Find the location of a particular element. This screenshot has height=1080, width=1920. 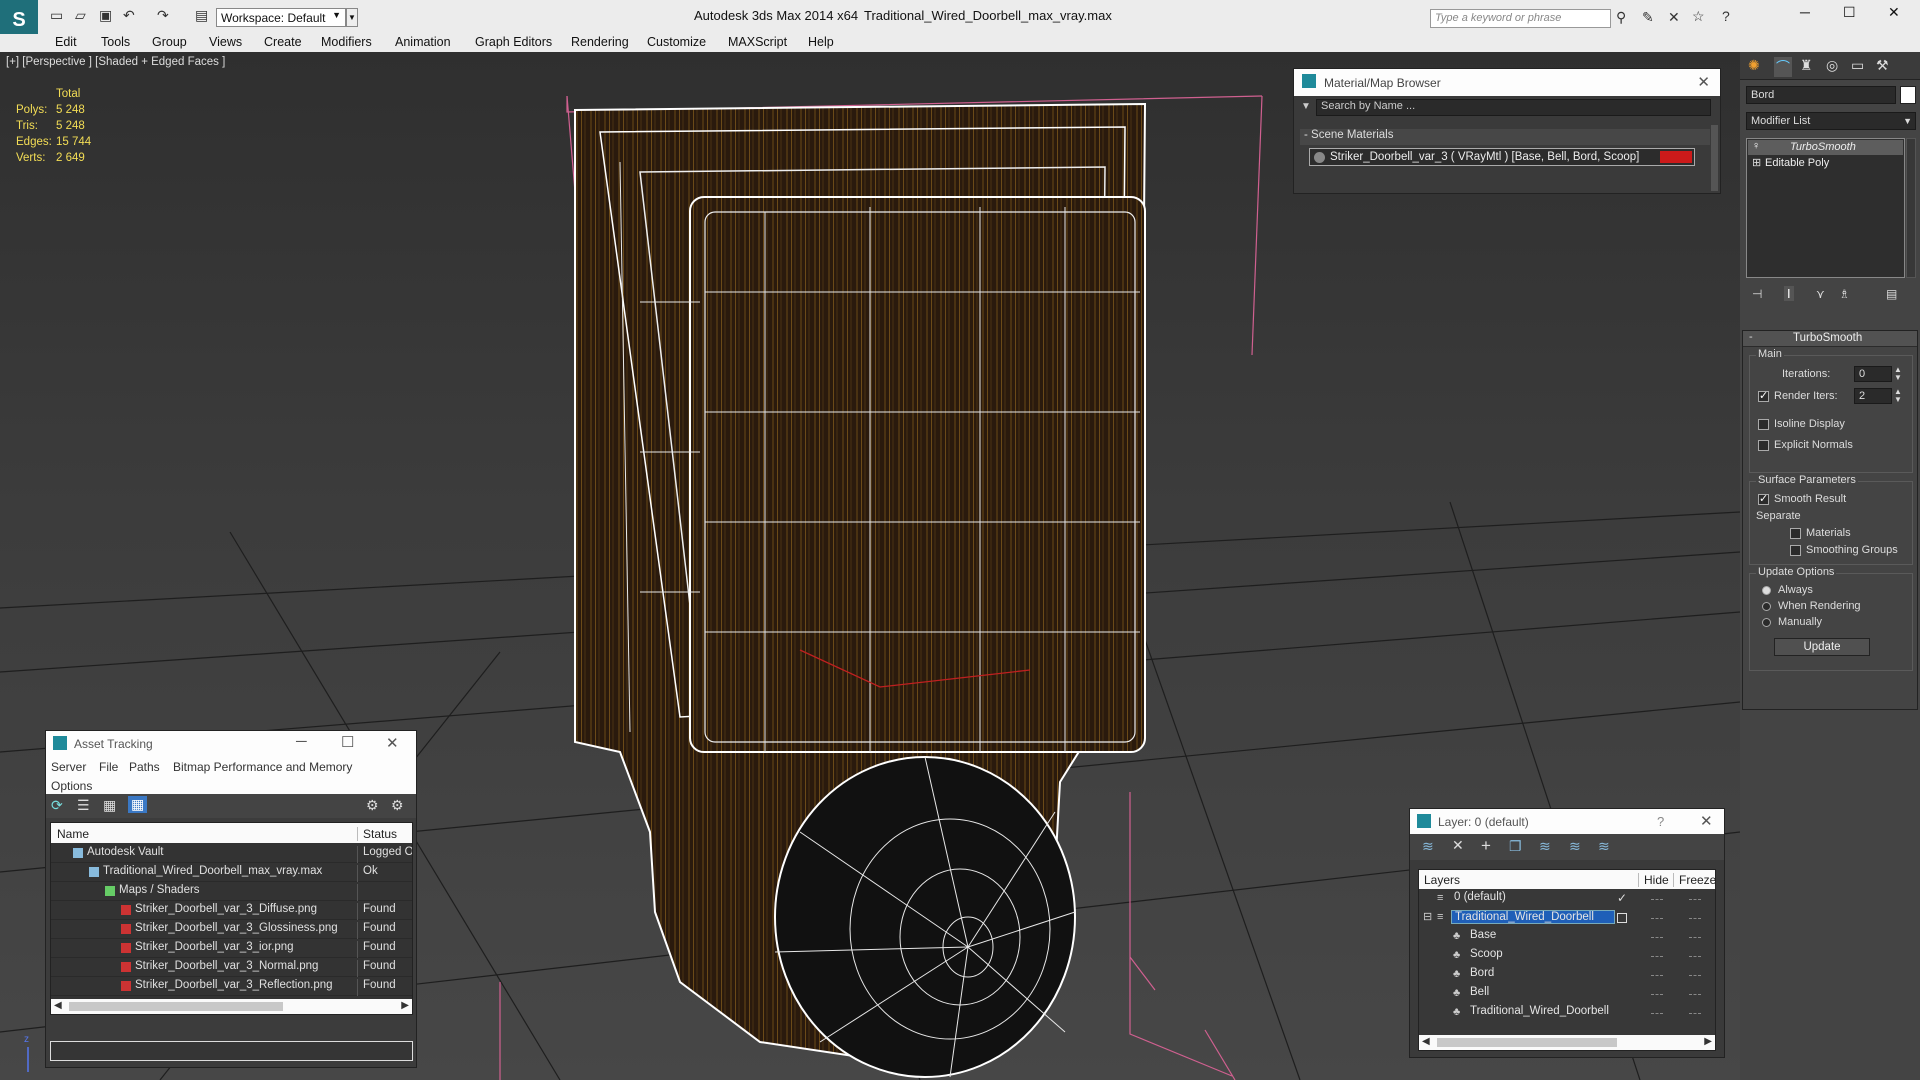

render-iters-spinner: 2 is located at coordinates (1873, 396).